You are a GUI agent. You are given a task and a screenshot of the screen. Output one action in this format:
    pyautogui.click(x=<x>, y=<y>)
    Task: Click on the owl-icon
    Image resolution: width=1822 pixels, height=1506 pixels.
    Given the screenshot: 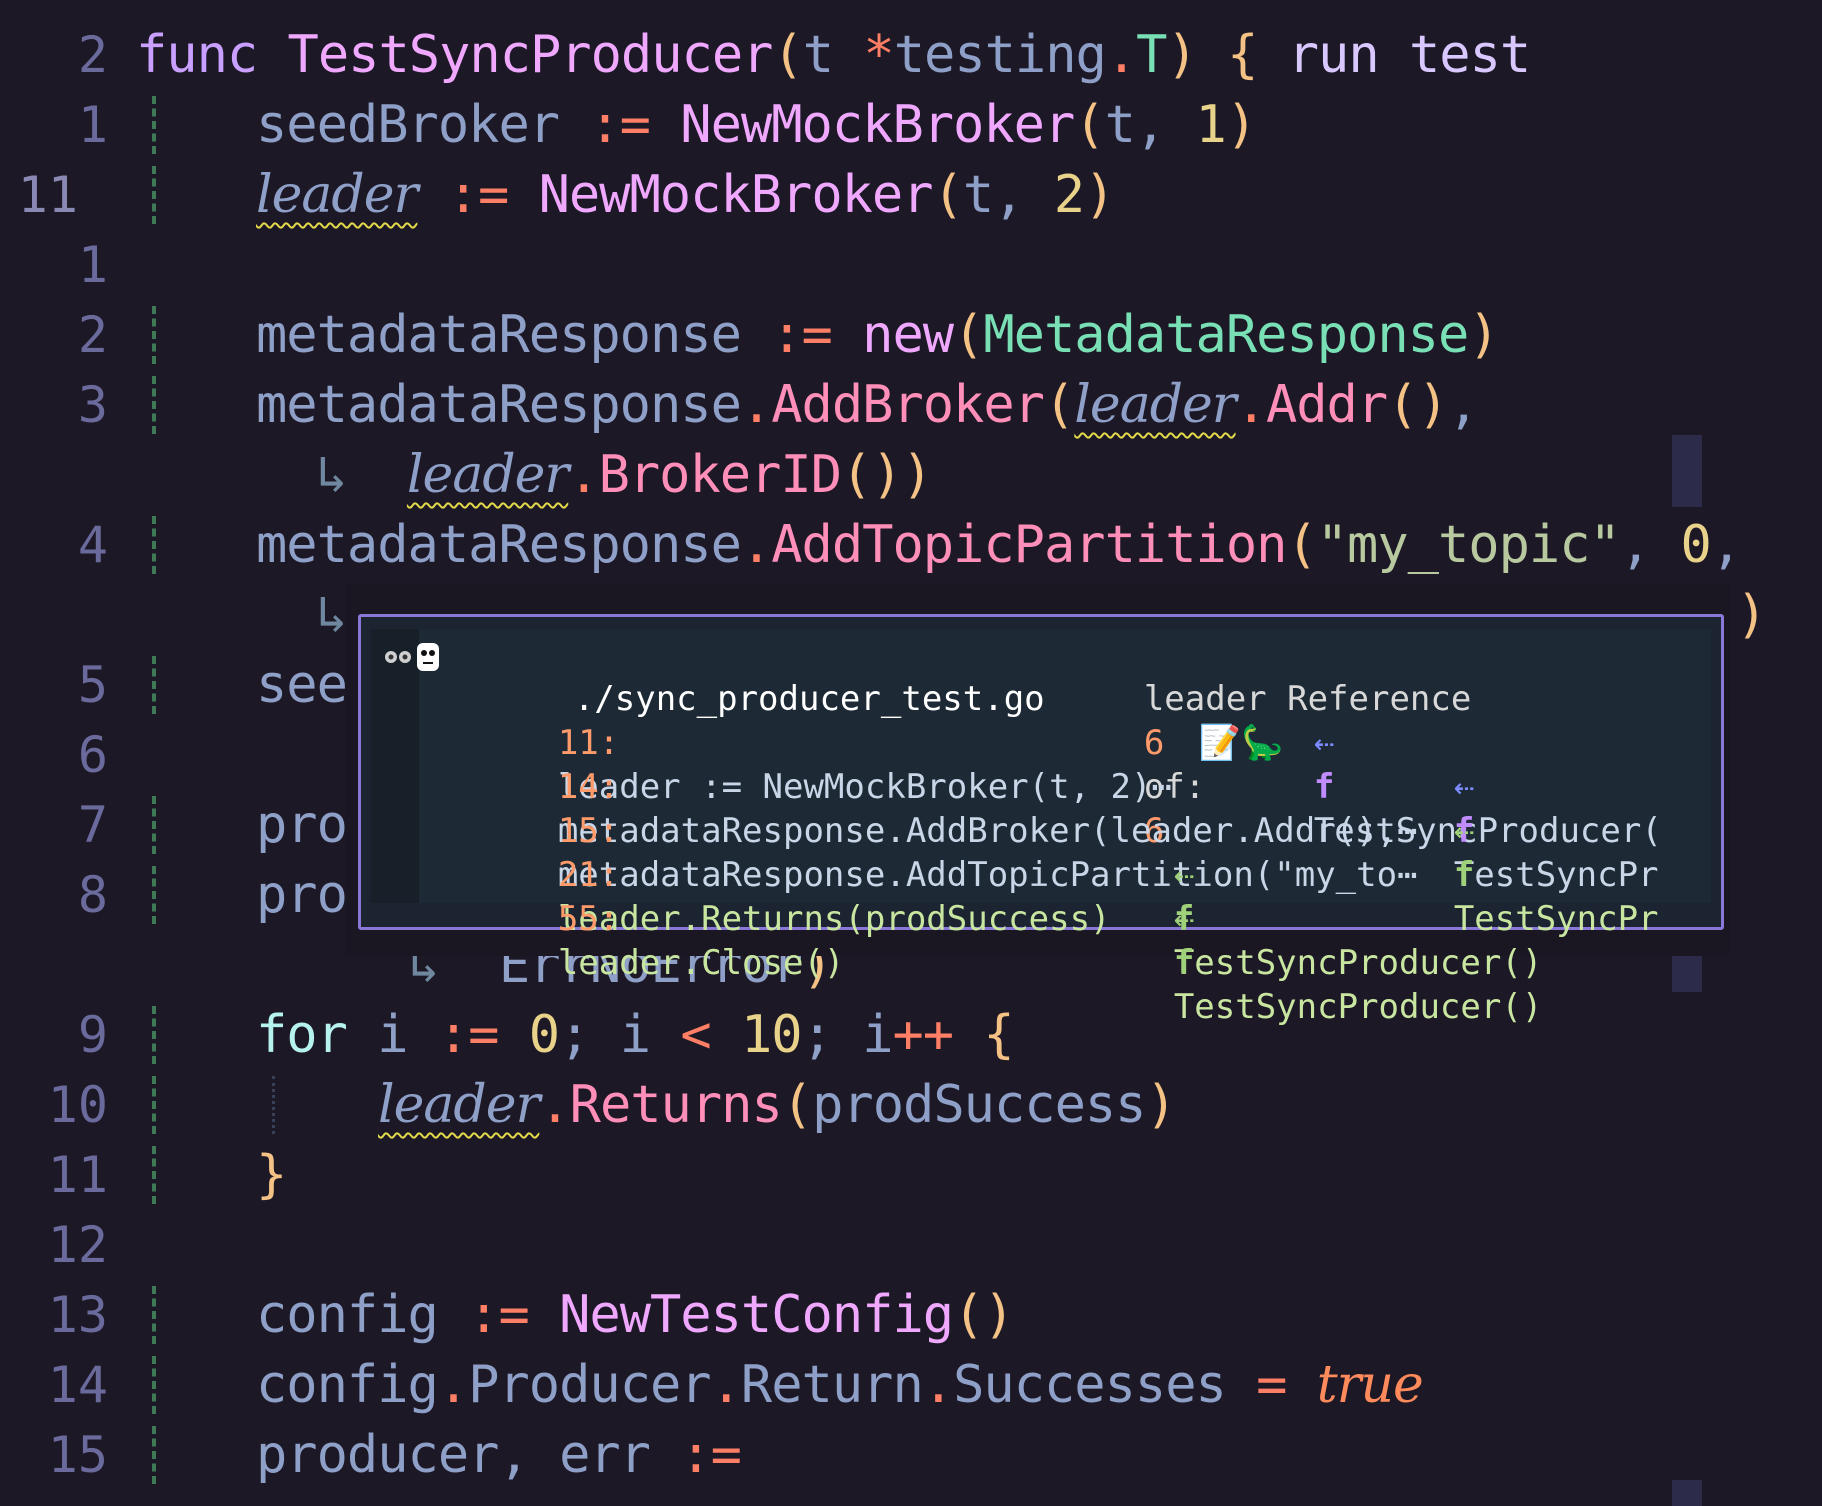 What is the action you would take?
    pyautogui.click(x=412, y=657)
    